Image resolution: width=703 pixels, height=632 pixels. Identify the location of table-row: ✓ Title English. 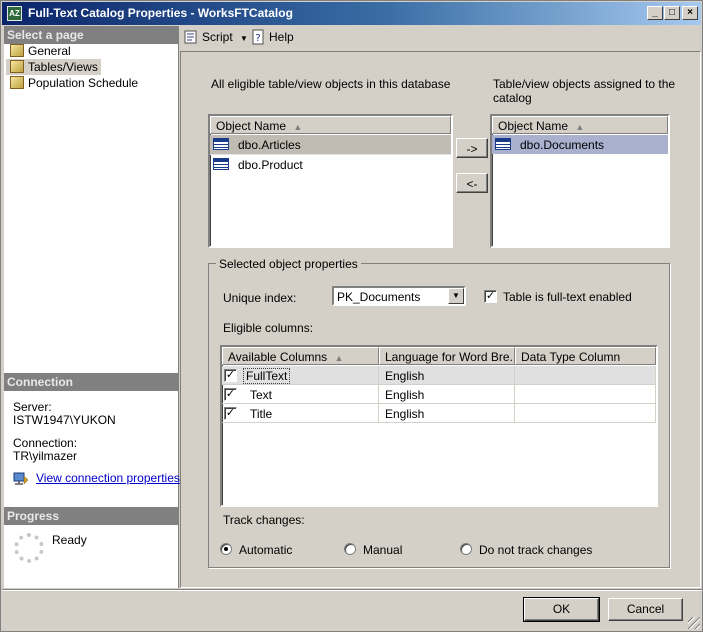
(439, 413).